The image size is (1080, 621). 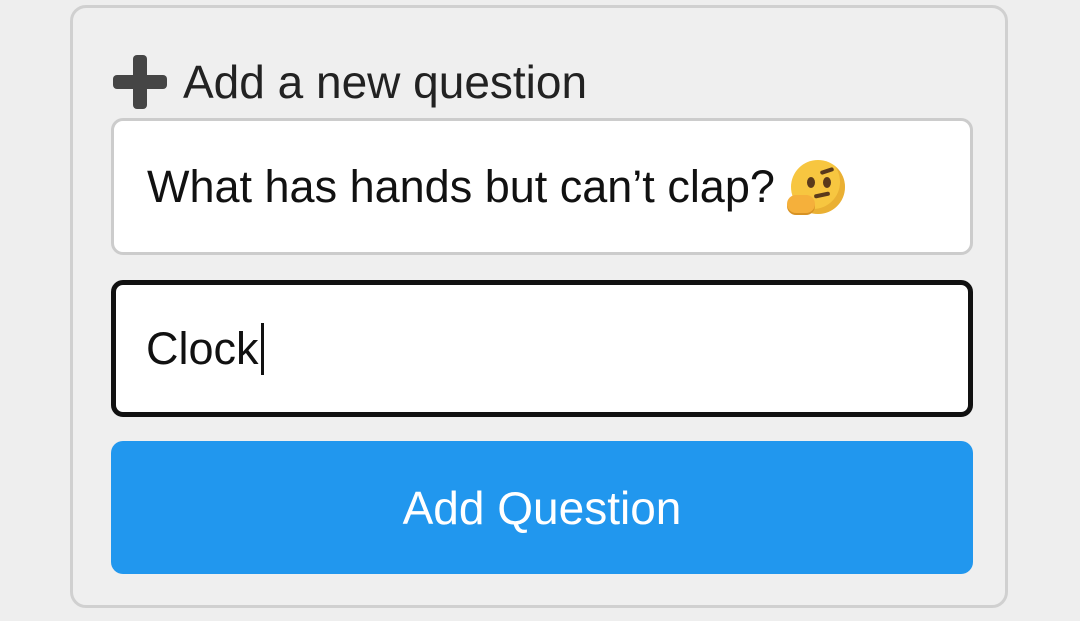 What do you see at coordinates (461, 186) in the screenshot?
I see `question-text: What has hands but can’t clap?` at bounding box center [461, 186].